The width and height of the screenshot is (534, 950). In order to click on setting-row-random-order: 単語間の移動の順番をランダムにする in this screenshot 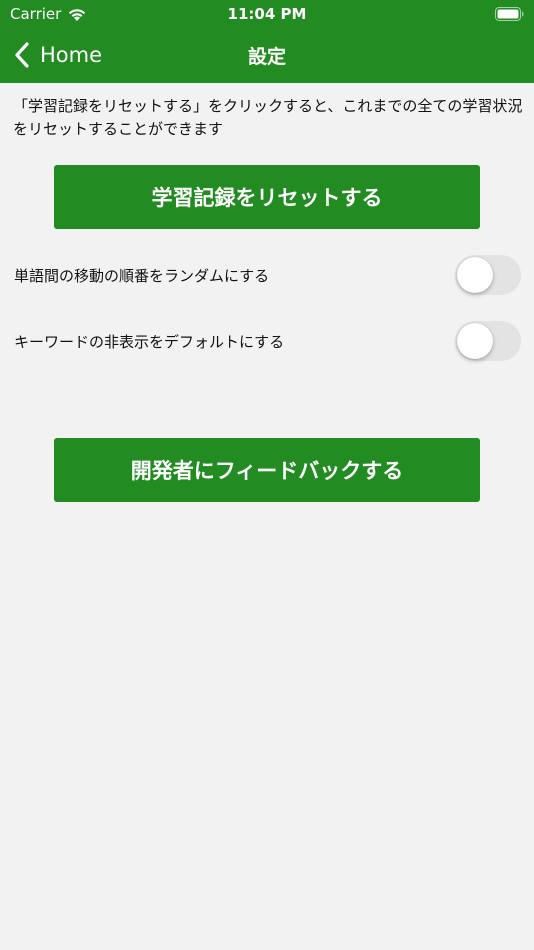, I will do `click(267, 275)`.